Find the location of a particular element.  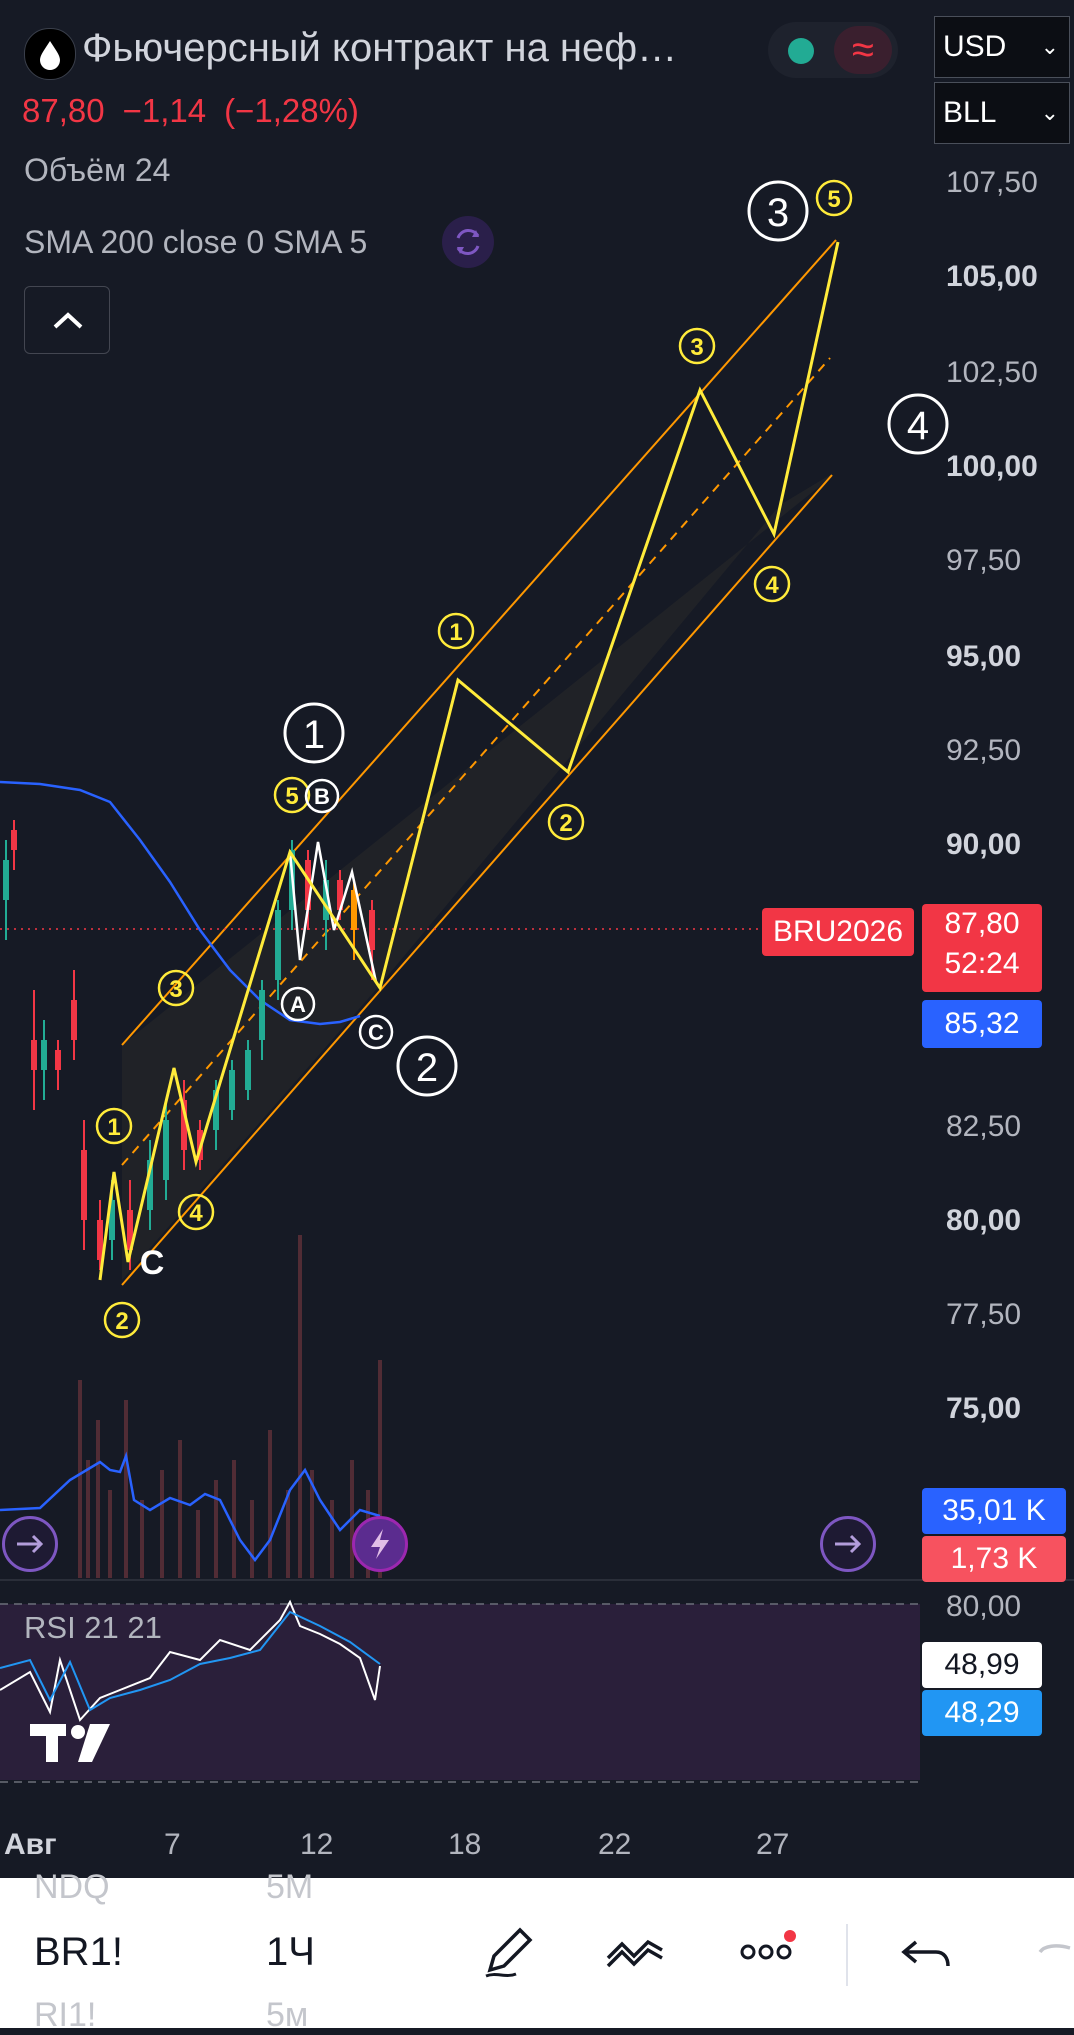

currency-select: USD ⌄ is located at coordinates (1002, 47).